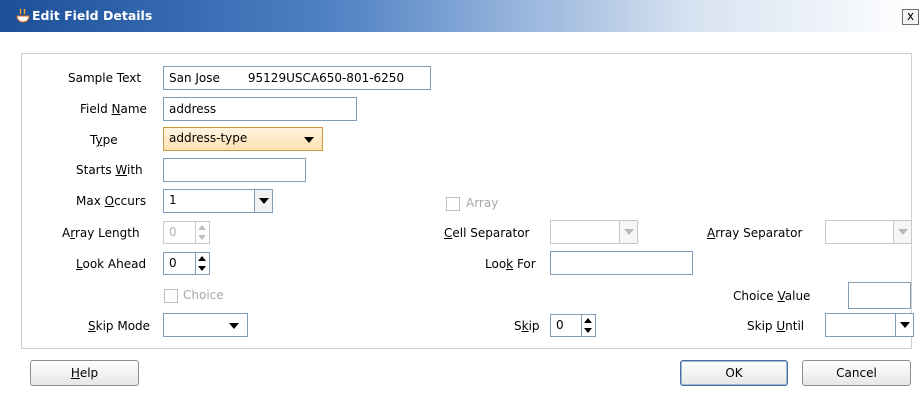 The width and height of the screenshot is (921, 395). I want to click on sample-text-value-2: 95129USCA650-801-6250, so click(326, 78).